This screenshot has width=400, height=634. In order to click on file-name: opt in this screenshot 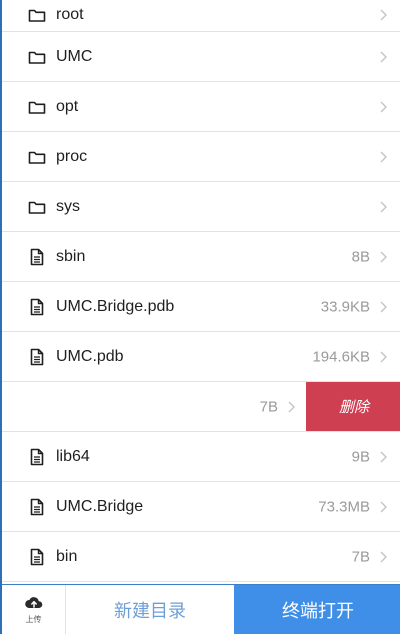, I will do `click(67, 106)`.